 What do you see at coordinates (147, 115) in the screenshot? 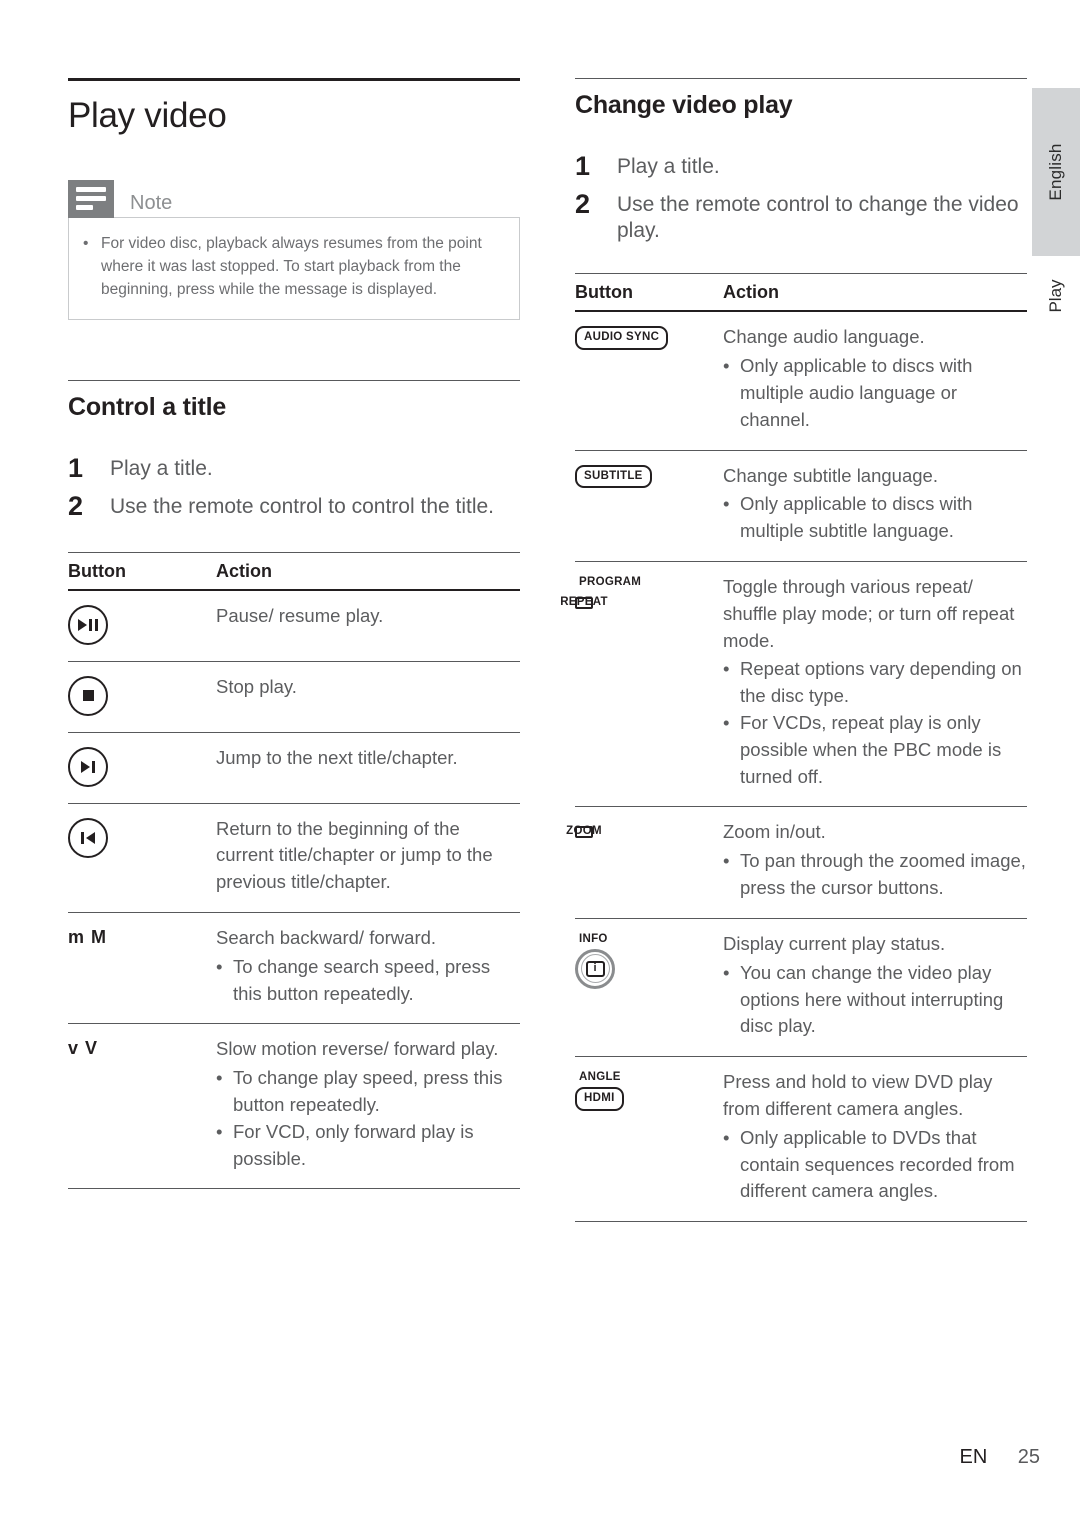
I see `page-title: Play video` at bounding box center [147, 115].